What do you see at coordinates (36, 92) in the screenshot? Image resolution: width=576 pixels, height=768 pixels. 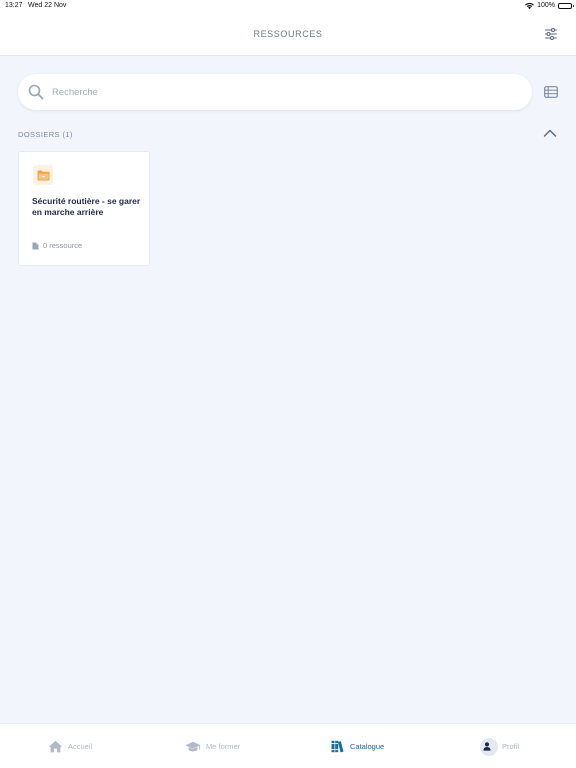 I see `search-icon` at bounding box center [36, 92].